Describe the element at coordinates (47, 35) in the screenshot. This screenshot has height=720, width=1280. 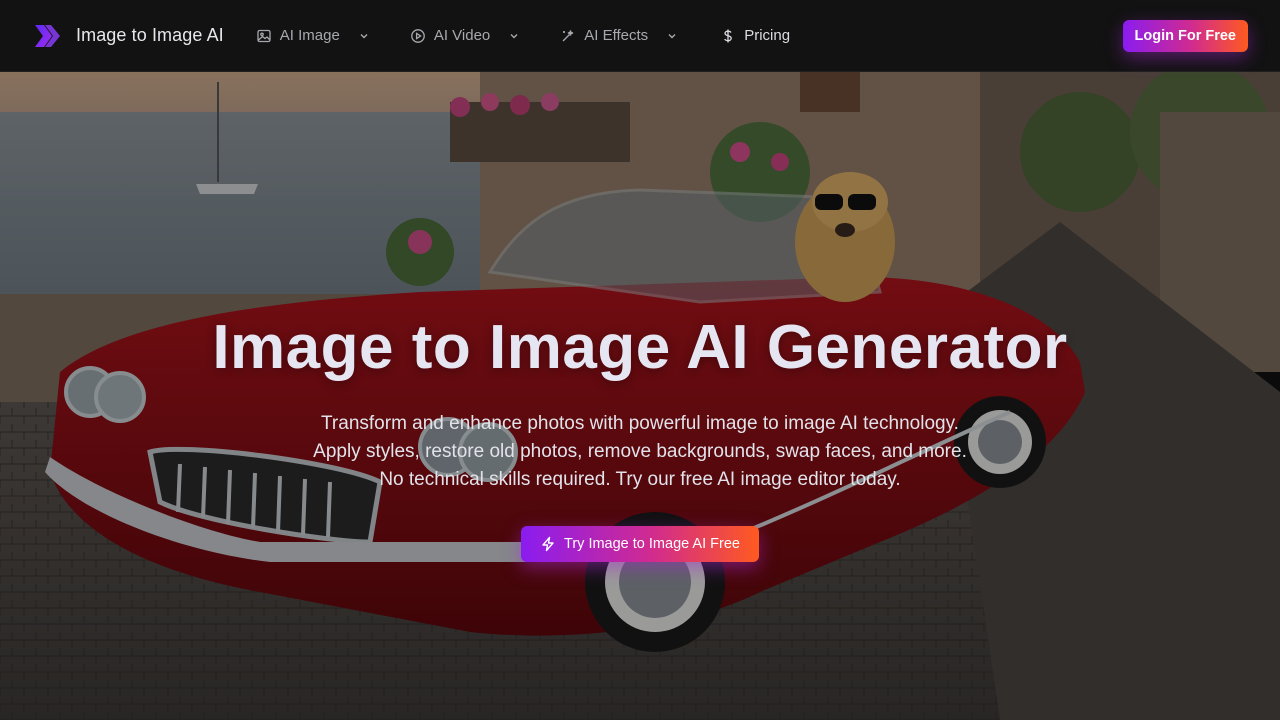
I see `chevron-logo-icon` at that location.